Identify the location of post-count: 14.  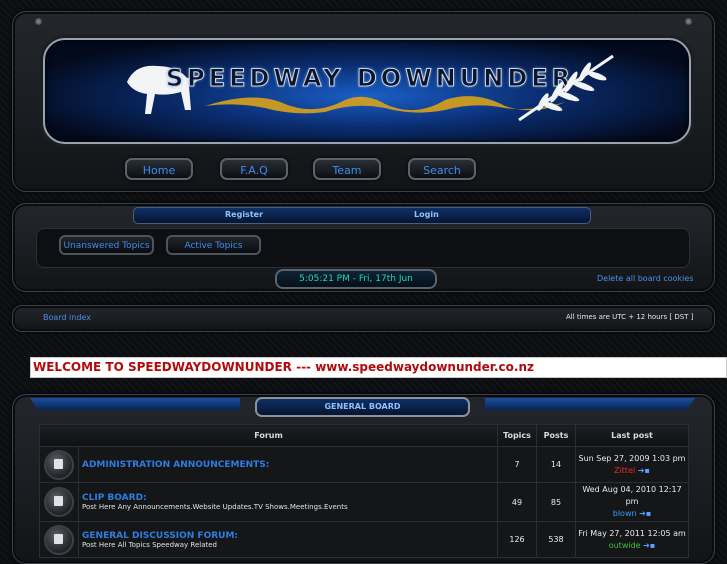
(556, 464).